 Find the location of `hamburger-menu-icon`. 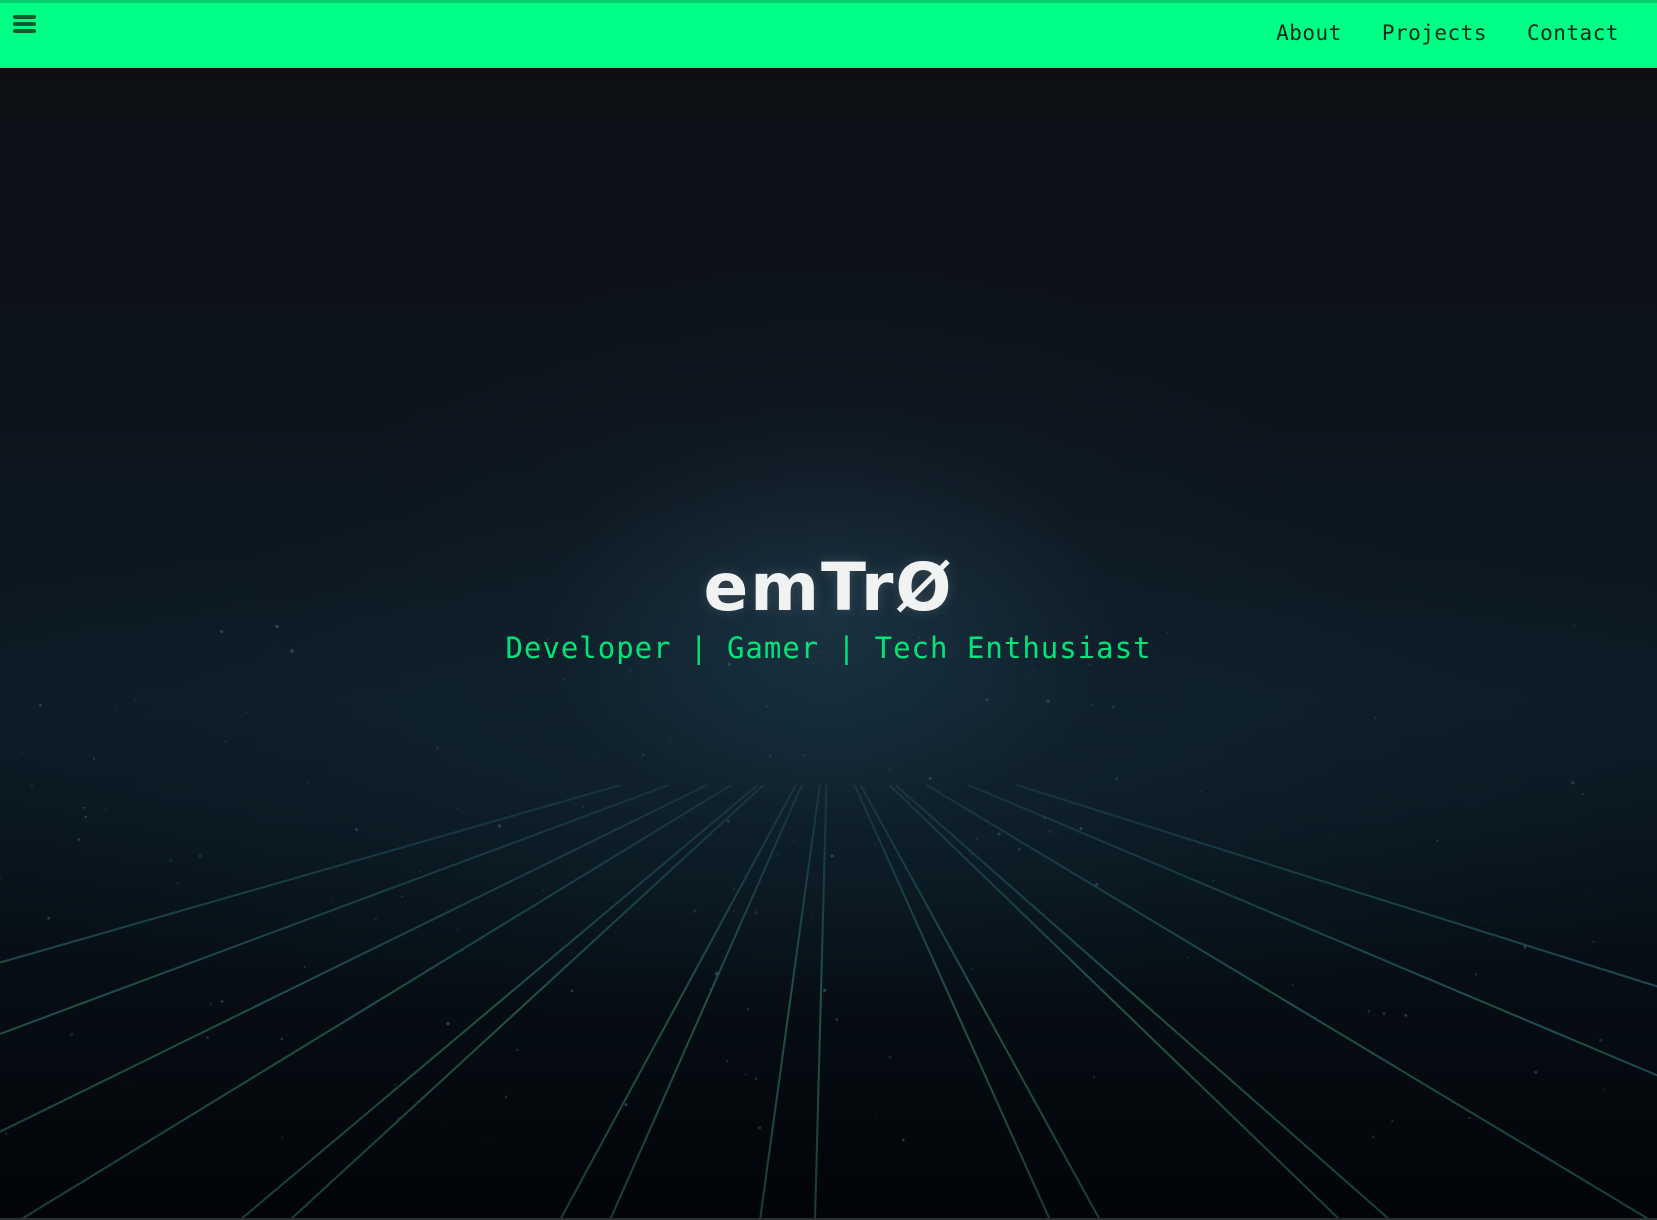

hamburger-menu-icon is located at coordinates (25, 24).